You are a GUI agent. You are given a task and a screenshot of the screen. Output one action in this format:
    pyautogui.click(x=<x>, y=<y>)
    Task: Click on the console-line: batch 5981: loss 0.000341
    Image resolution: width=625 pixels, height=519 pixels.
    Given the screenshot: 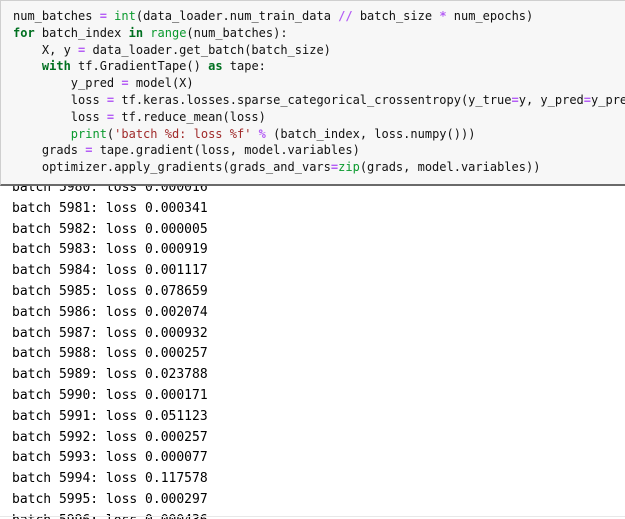 What is the action you would take?
    pyautogui.click(x=110, y=208)
    